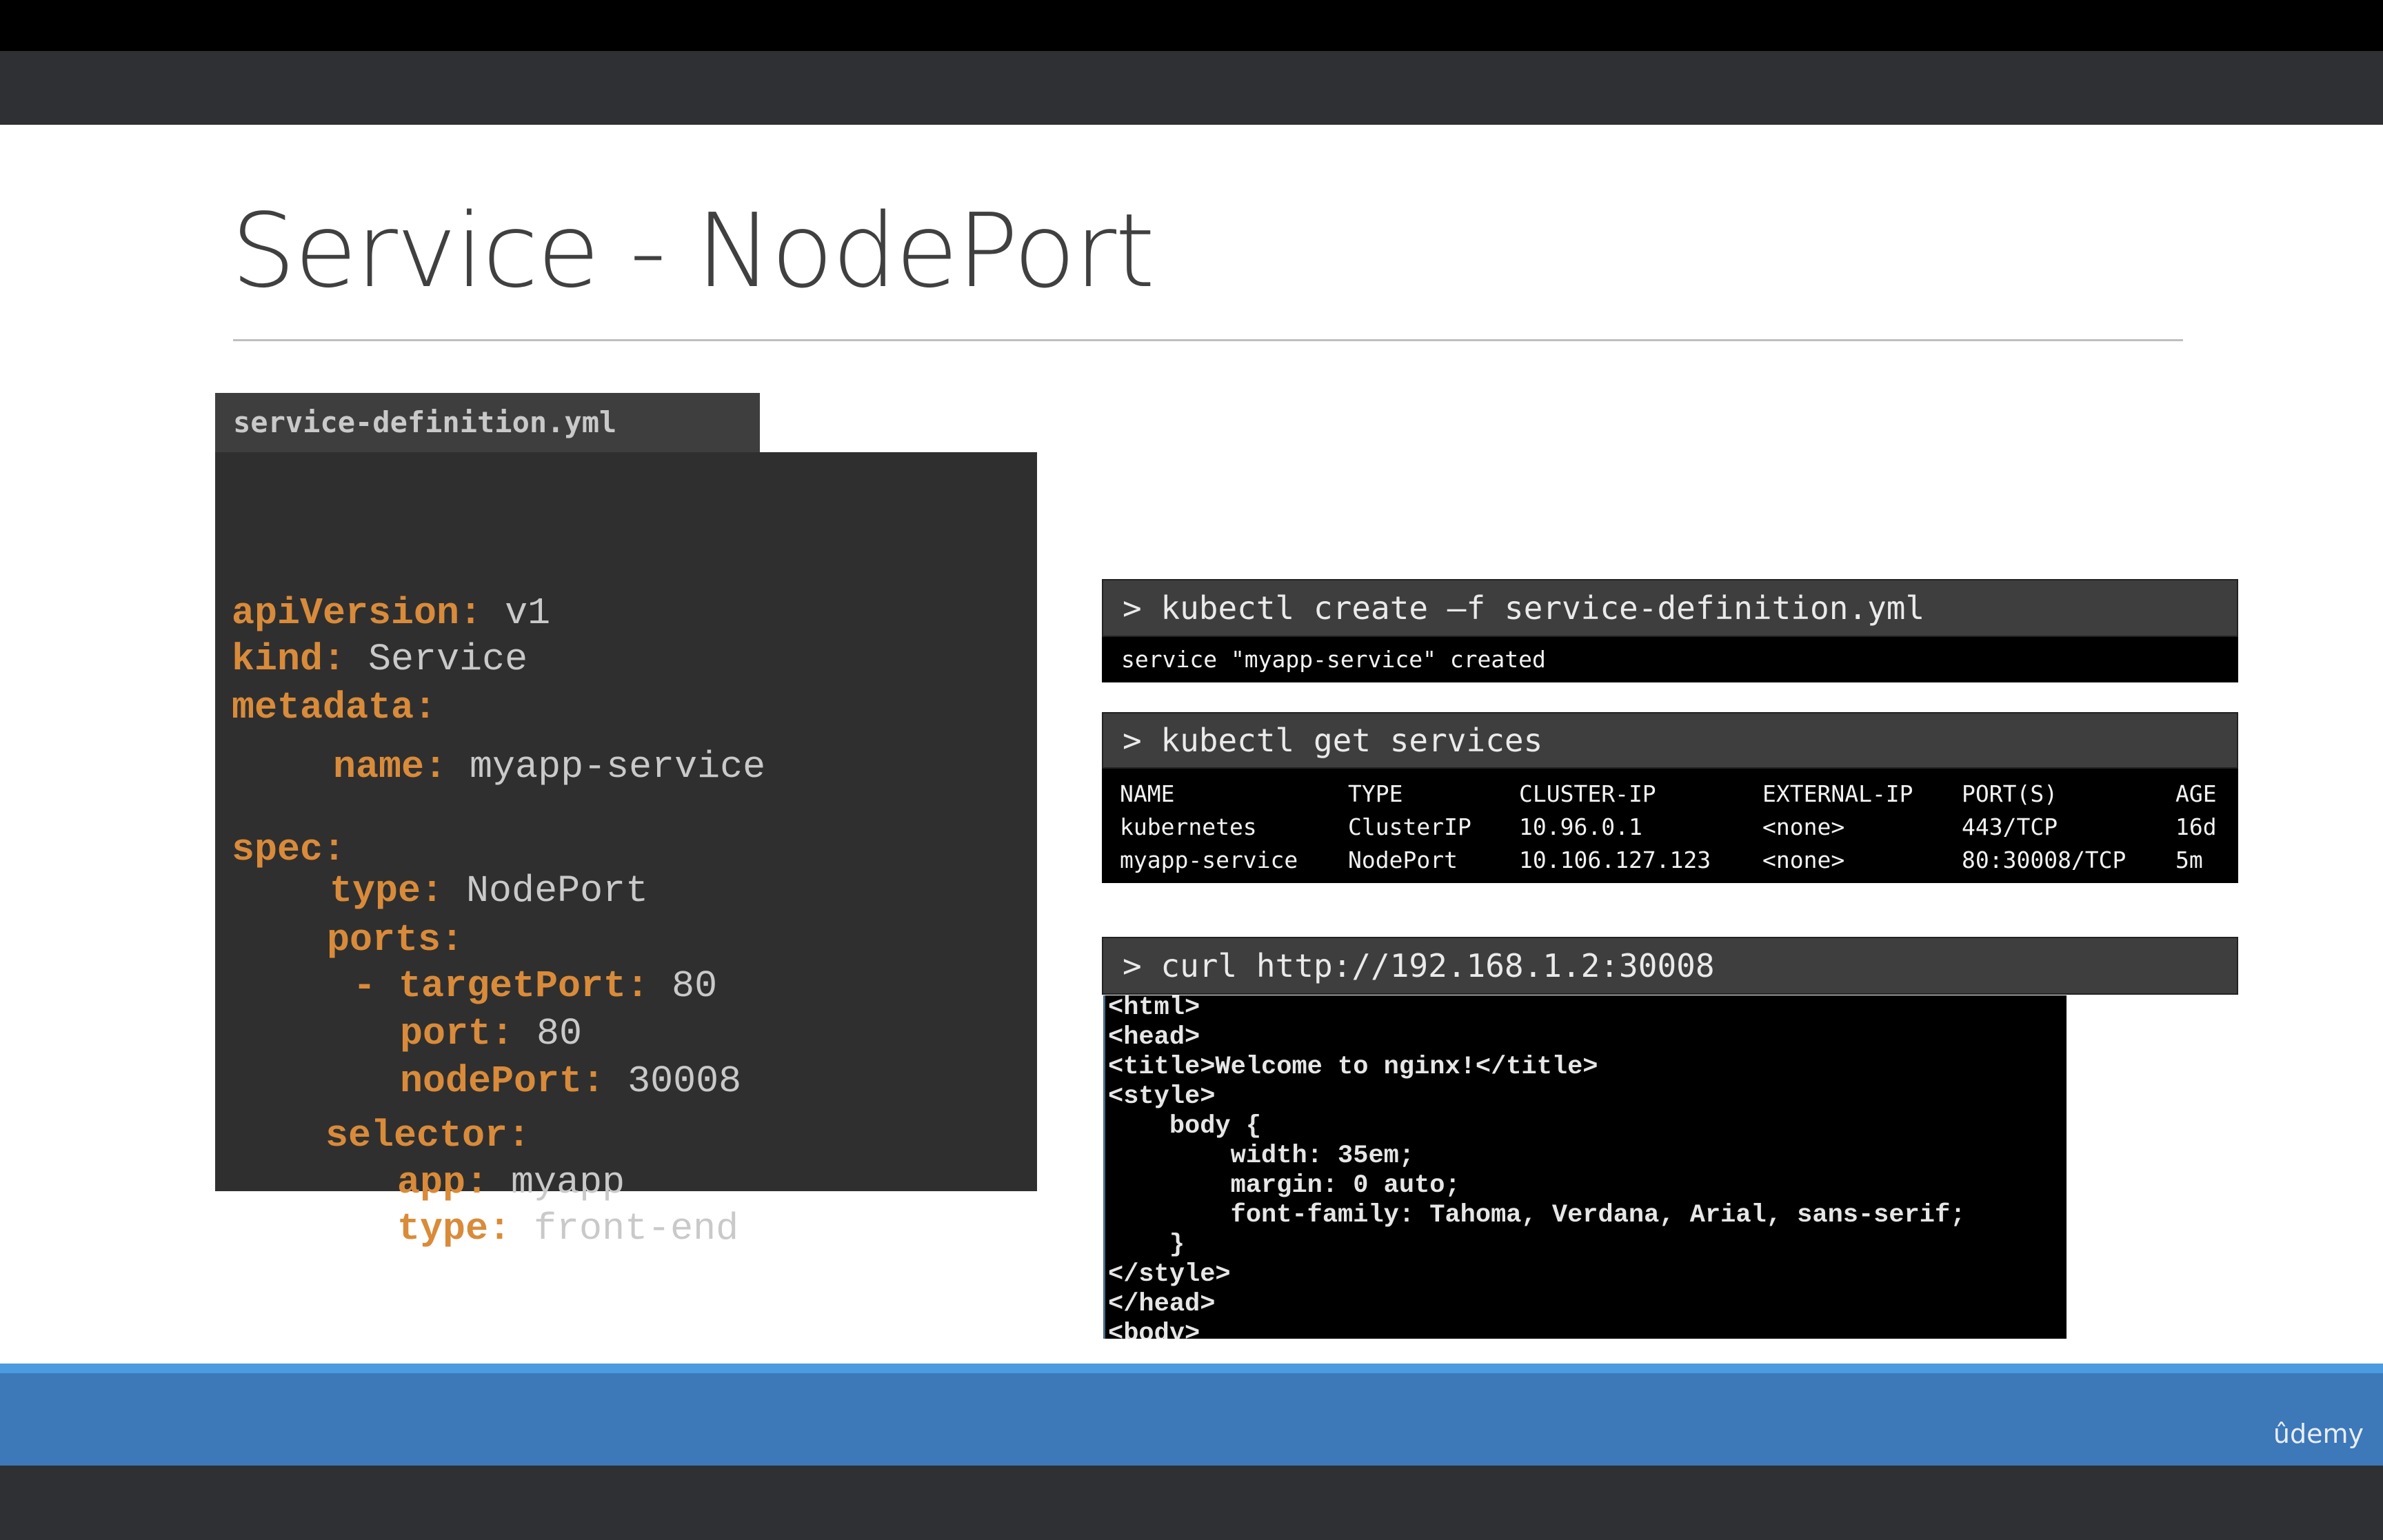 The height and width of the screenshot is (1540, 2383). I want to click on yaml-line: nodePort: 30008, so click(570, 1081).